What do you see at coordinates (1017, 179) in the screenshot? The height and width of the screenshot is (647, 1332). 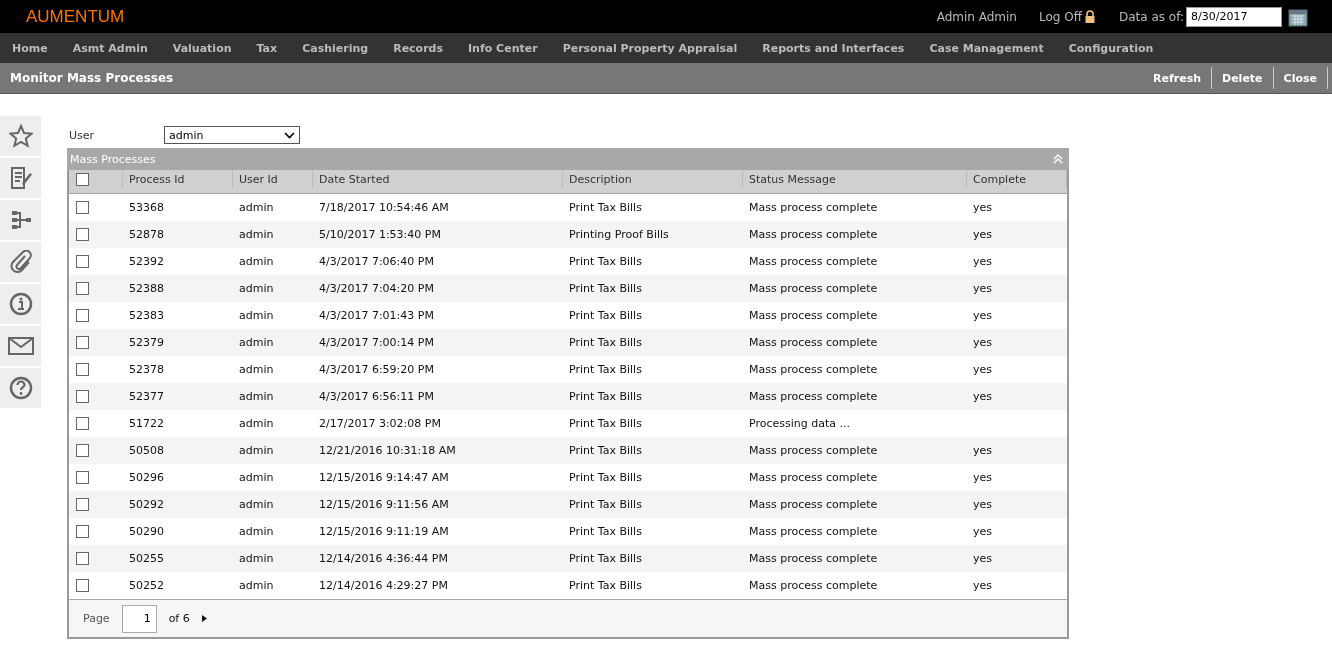 I see `column-header: Complete` at bounding box center [1017, 179].